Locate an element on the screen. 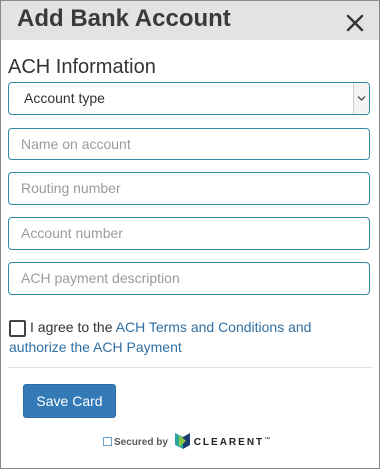 This screenshot has width=380, height=469. divider is located at coordinates (190, 367).